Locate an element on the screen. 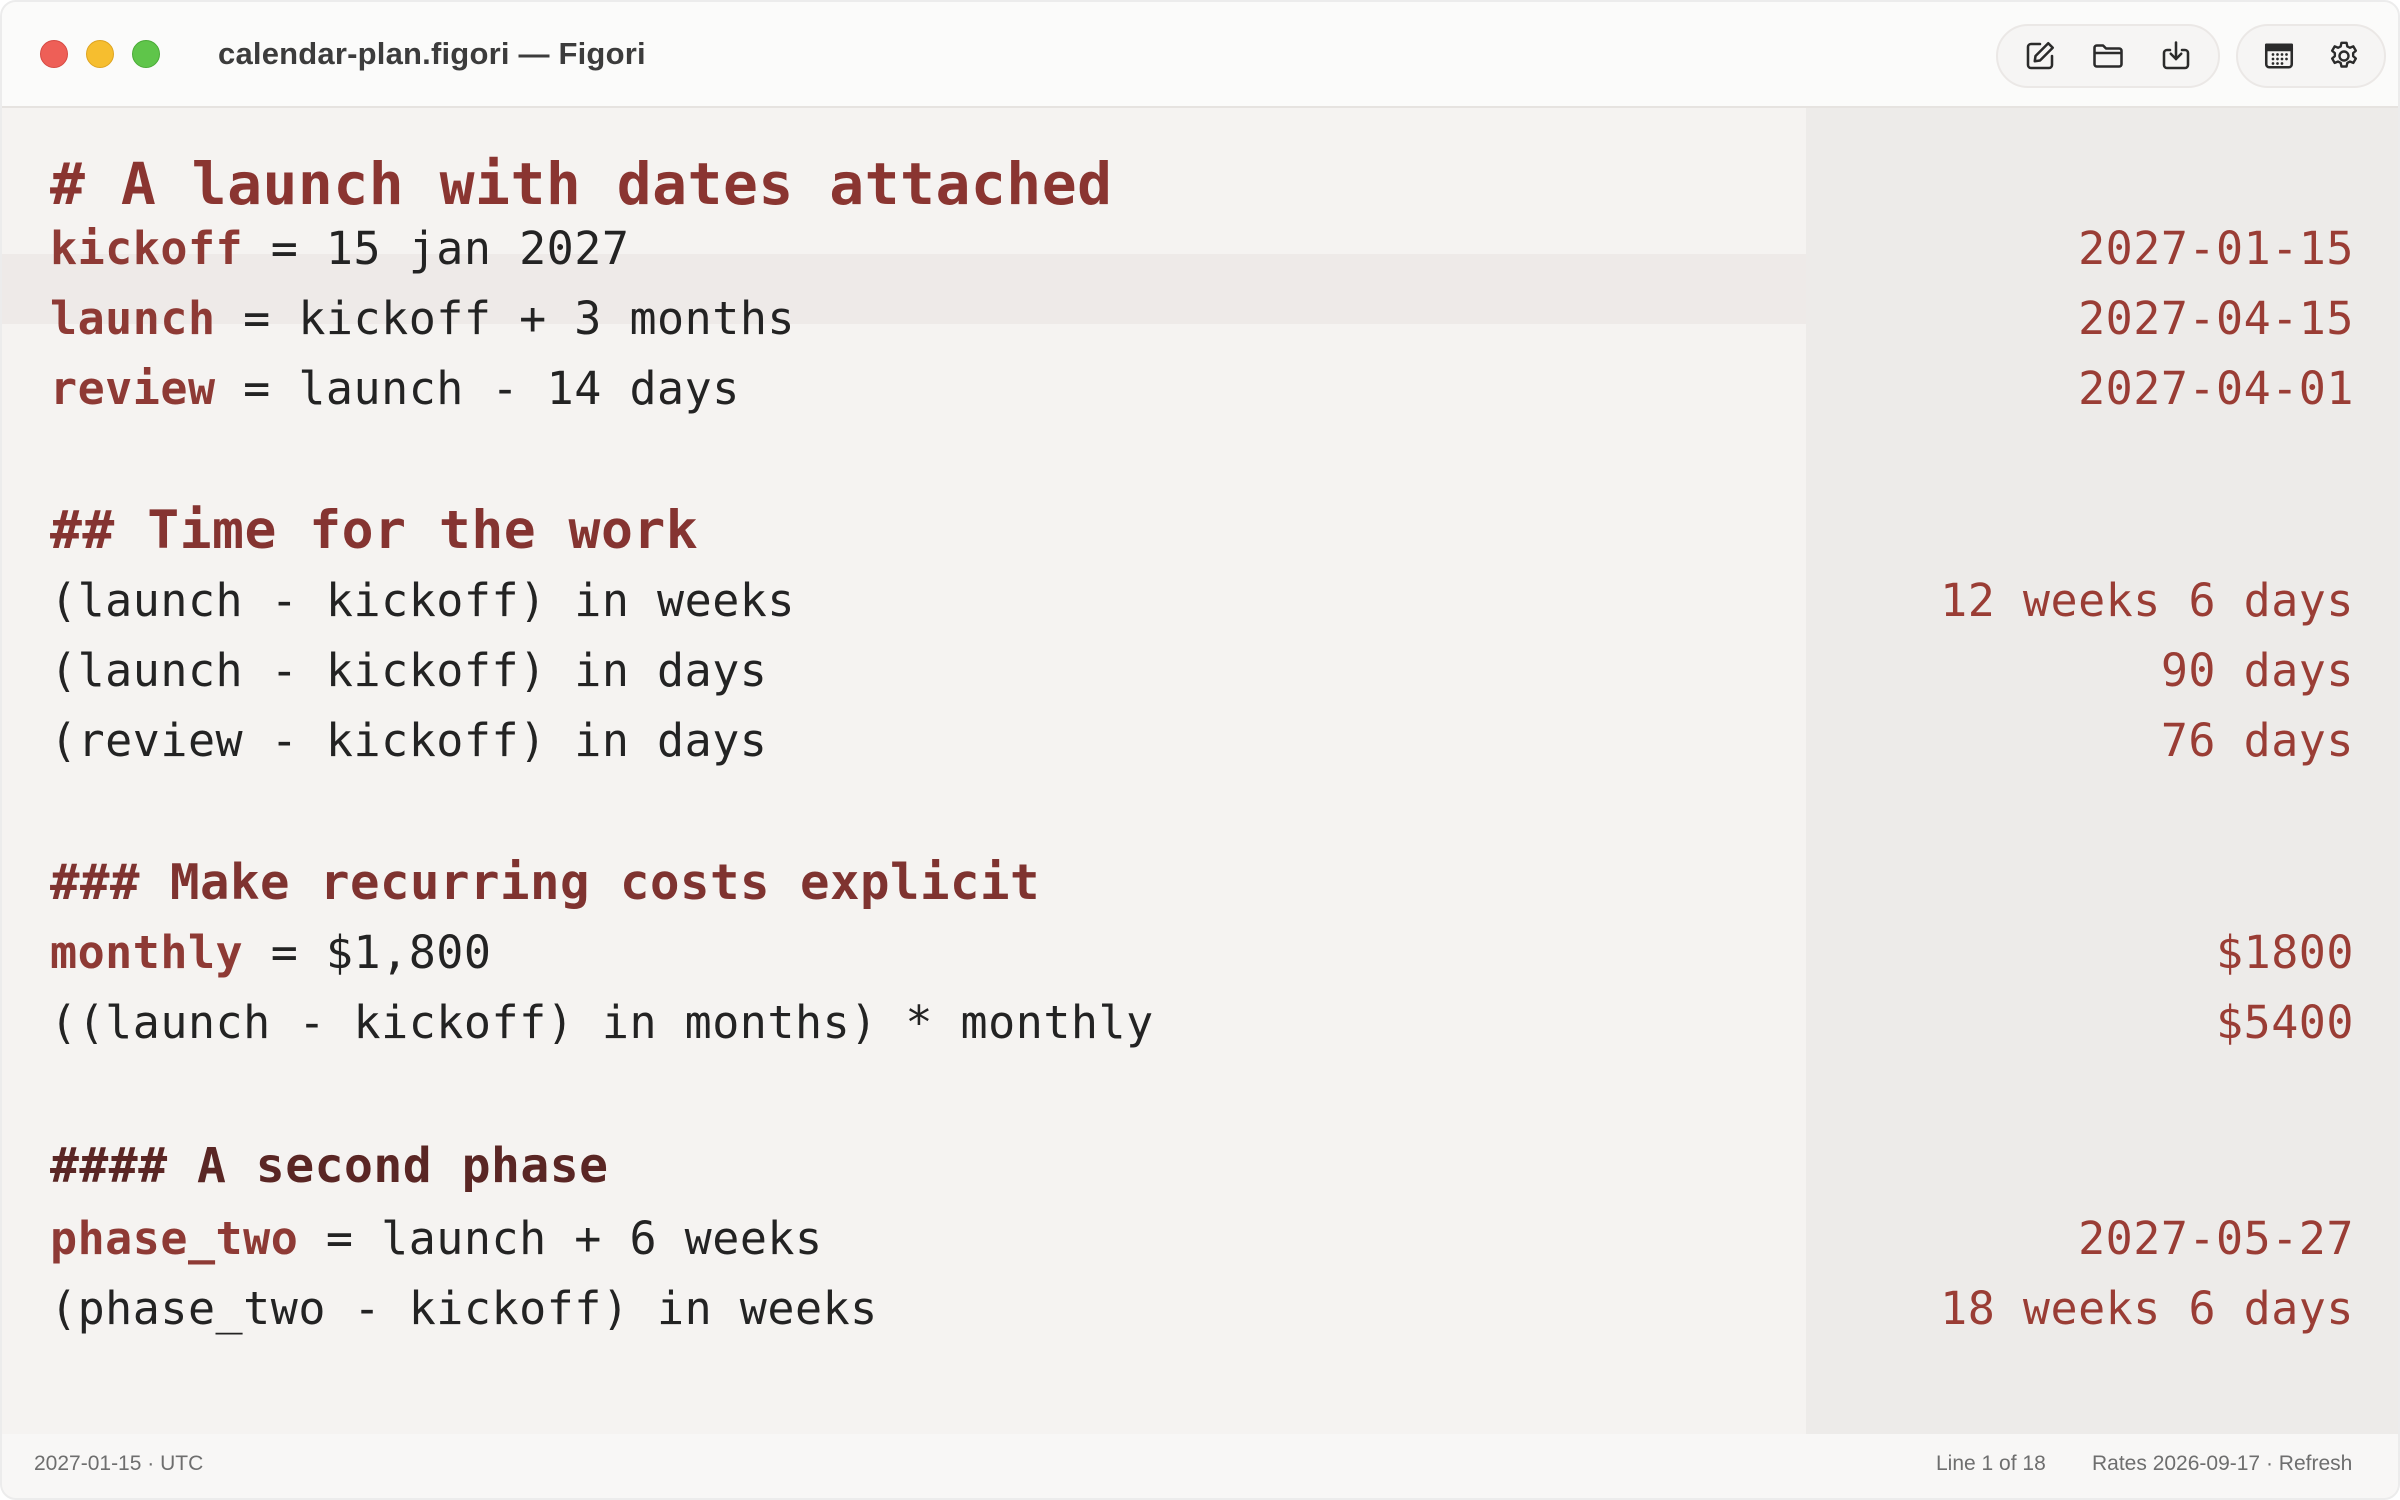 The width and height of the screenshot is (2400, 1500). result-value: 2027-04-15 is located at coordinates (2216, 318).